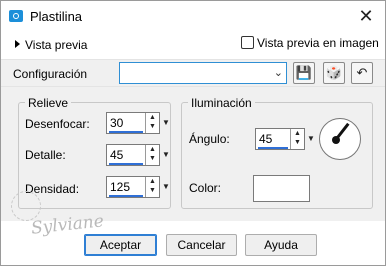 The image size is (386, 266). I want to click on preview-in-image-label: Vista previa en imagen, so click(318, 43).